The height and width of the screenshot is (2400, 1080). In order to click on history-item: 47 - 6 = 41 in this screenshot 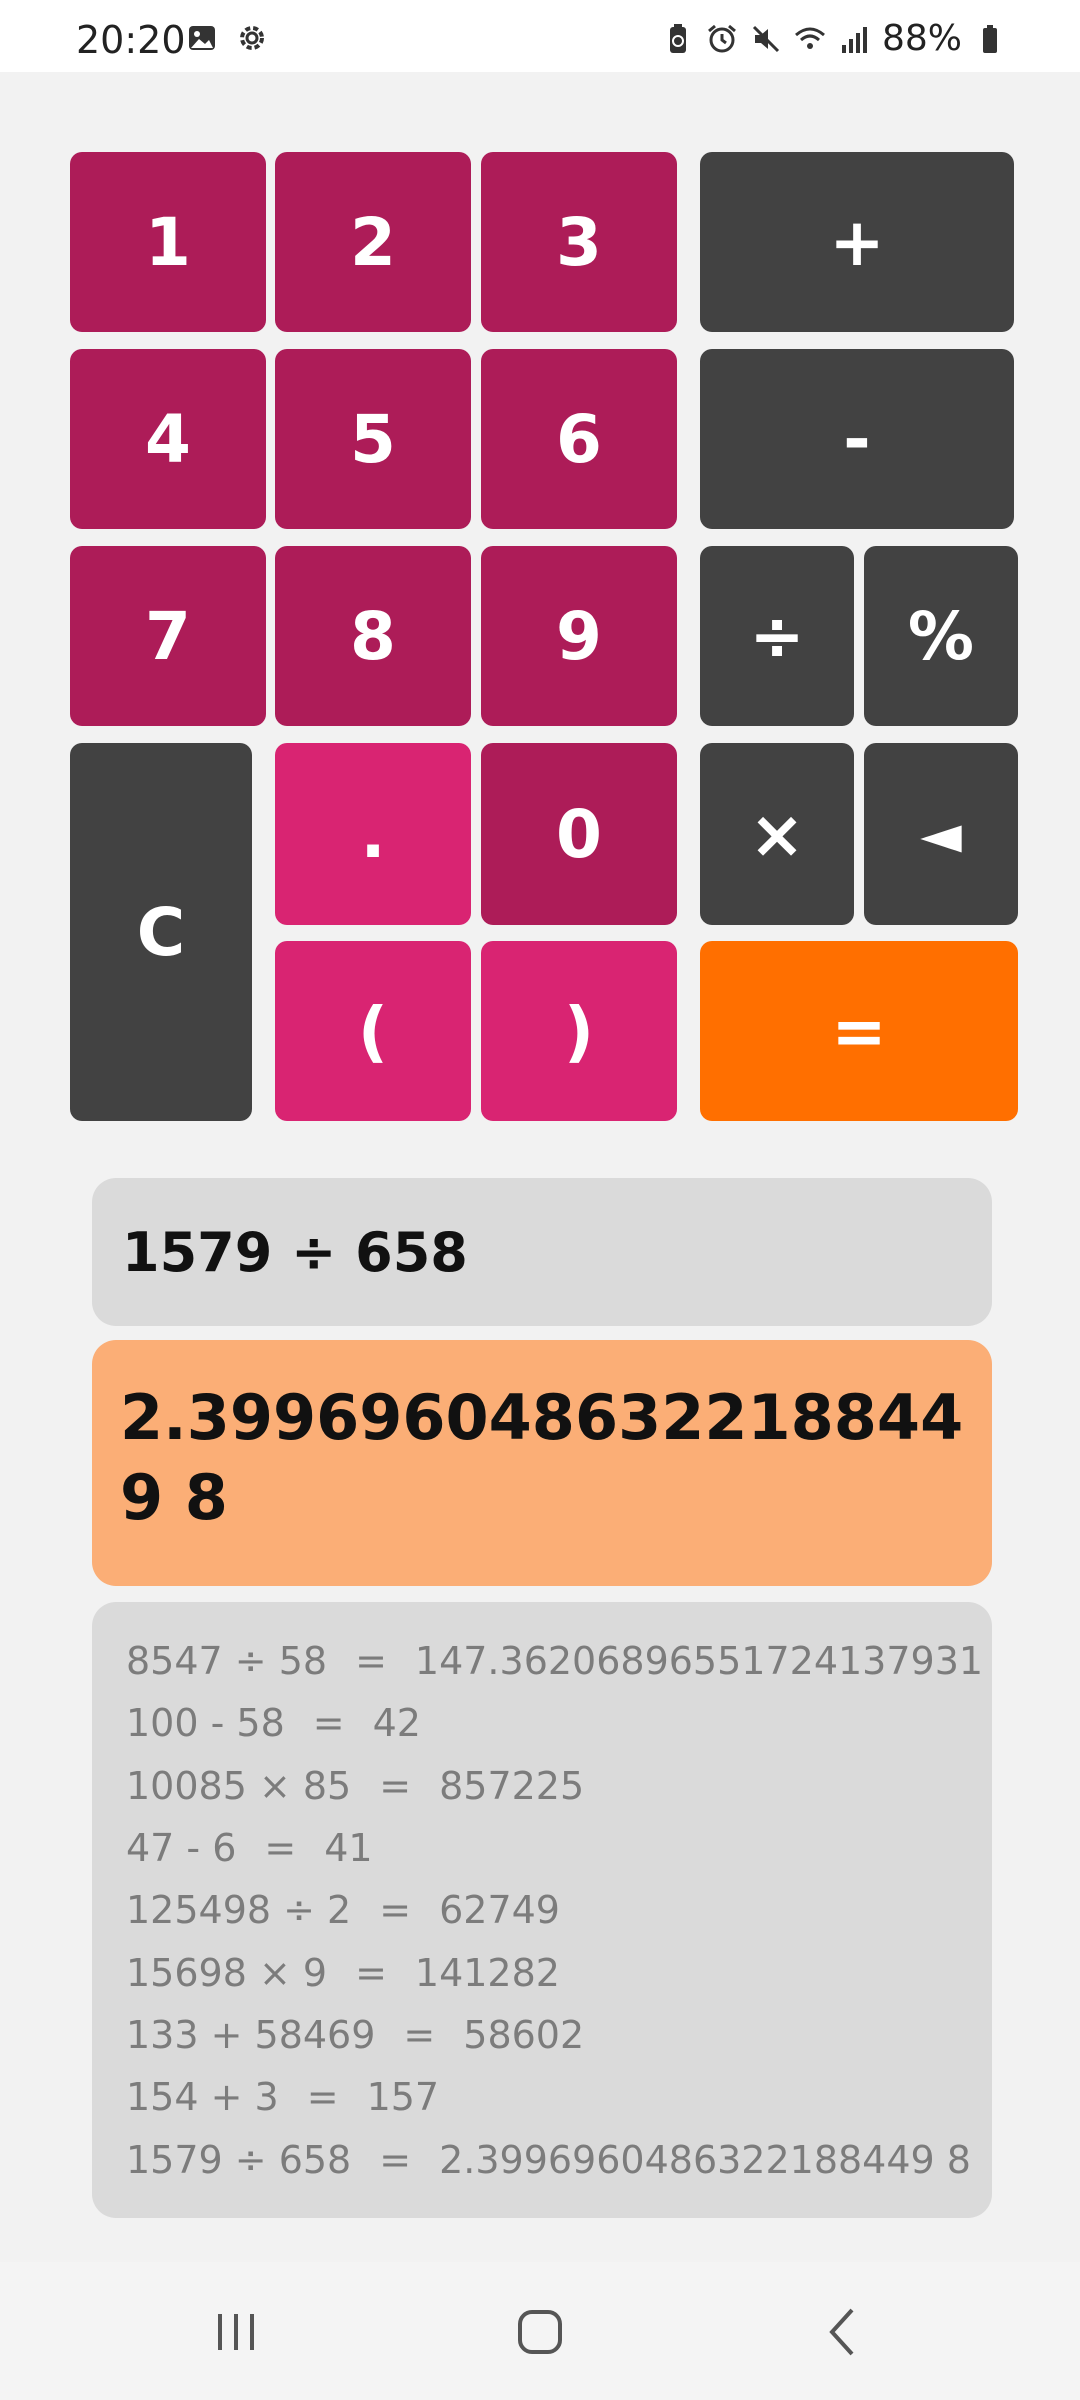, I will do `click(559, 1848)`.